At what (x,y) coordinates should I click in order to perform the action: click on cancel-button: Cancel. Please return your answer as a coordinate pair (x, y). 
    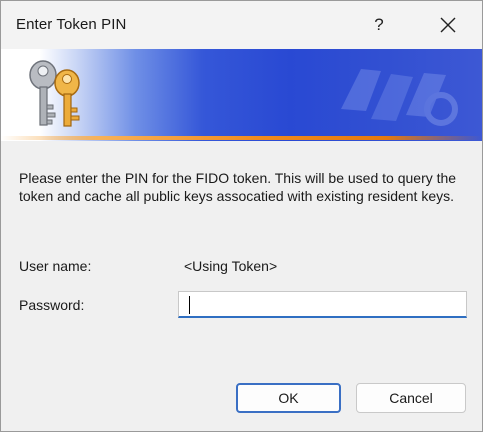
    Looking at the image, I should click on (411, 398).